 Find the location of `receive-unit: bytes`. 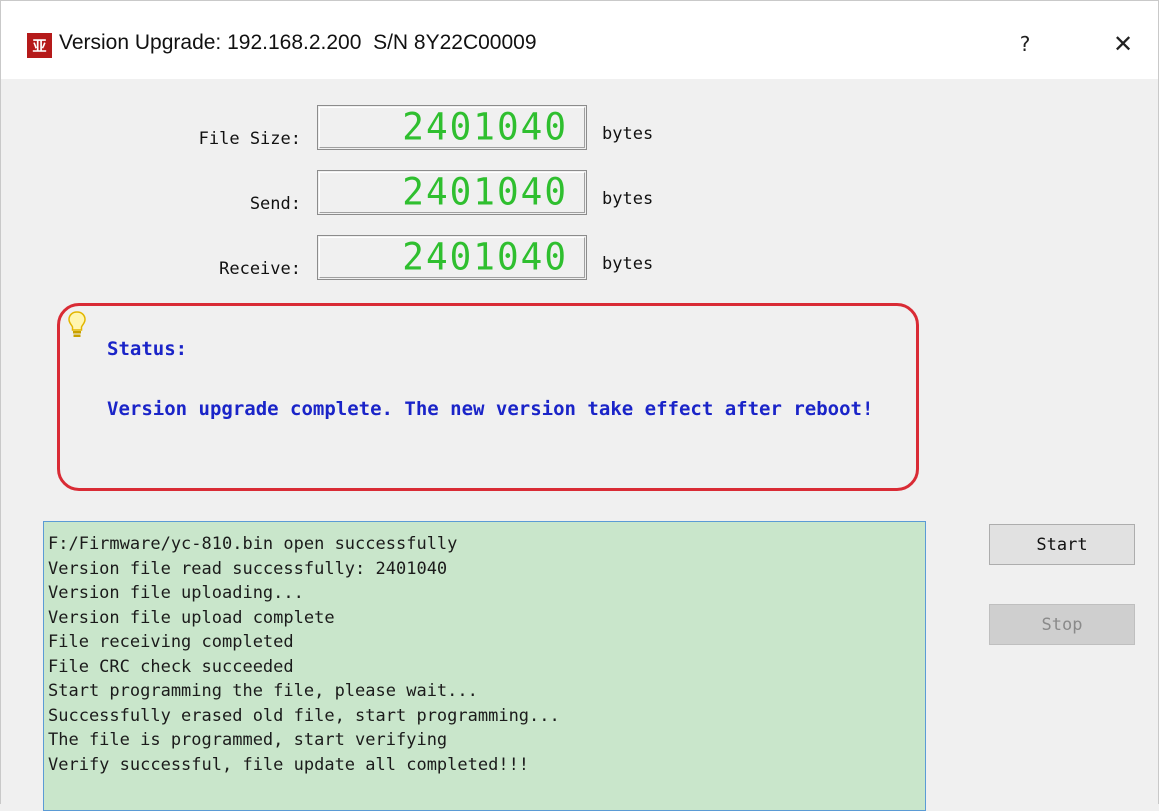

receive-unit: bytes is located at coordinates (628, 264).